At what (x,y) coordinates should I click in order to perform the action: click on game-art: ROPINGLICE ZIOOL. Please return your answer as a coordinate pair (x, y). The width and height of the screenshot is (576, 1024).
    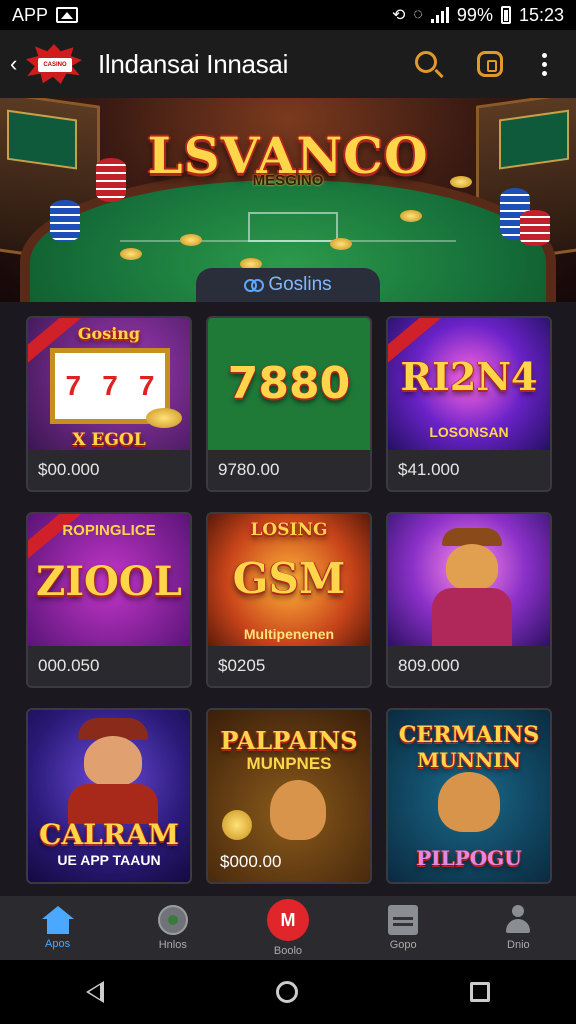
    Looking at the image, I should click on (109, 581).